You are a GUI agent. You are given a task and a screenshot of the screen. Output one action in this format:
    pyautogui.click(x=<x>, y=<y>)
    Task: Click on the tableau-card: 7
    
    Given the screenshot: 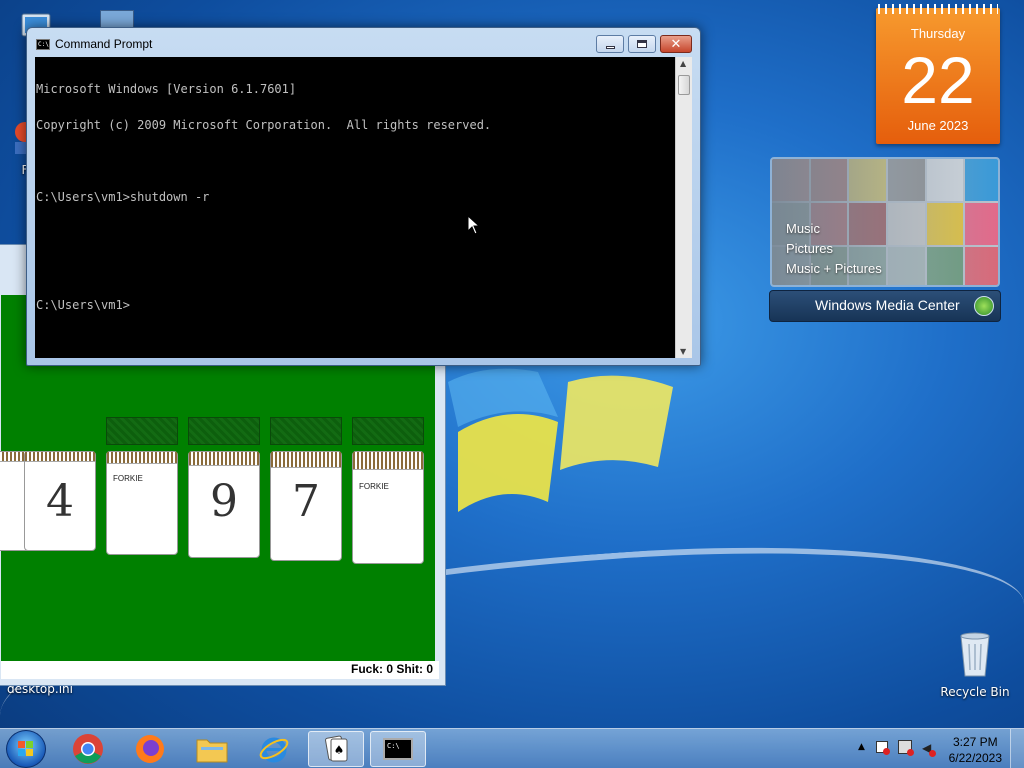 What is the action you would take?
    pyautogui.click(x=306, y=506)
    